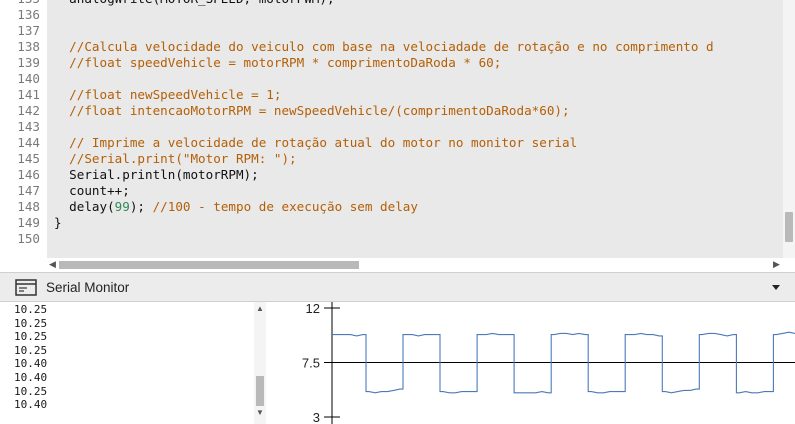 This screenshot has height=424, width=795. What do you see at coordinates (156, 174) in the screenshot?
I see `code-text: Serial.println(motorRPM);` at bounding box center [156, 174].